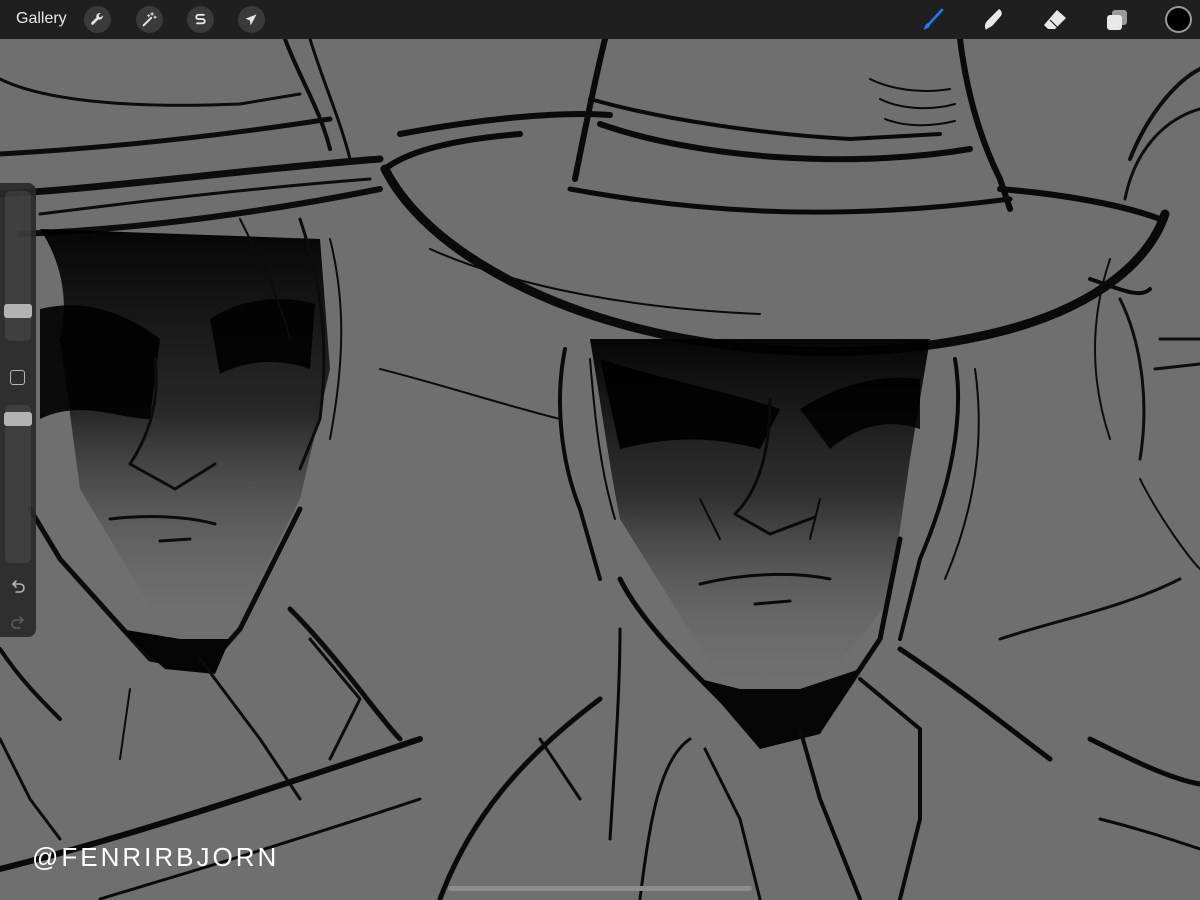  I want to click on smudge-tool, so click(994, 20).